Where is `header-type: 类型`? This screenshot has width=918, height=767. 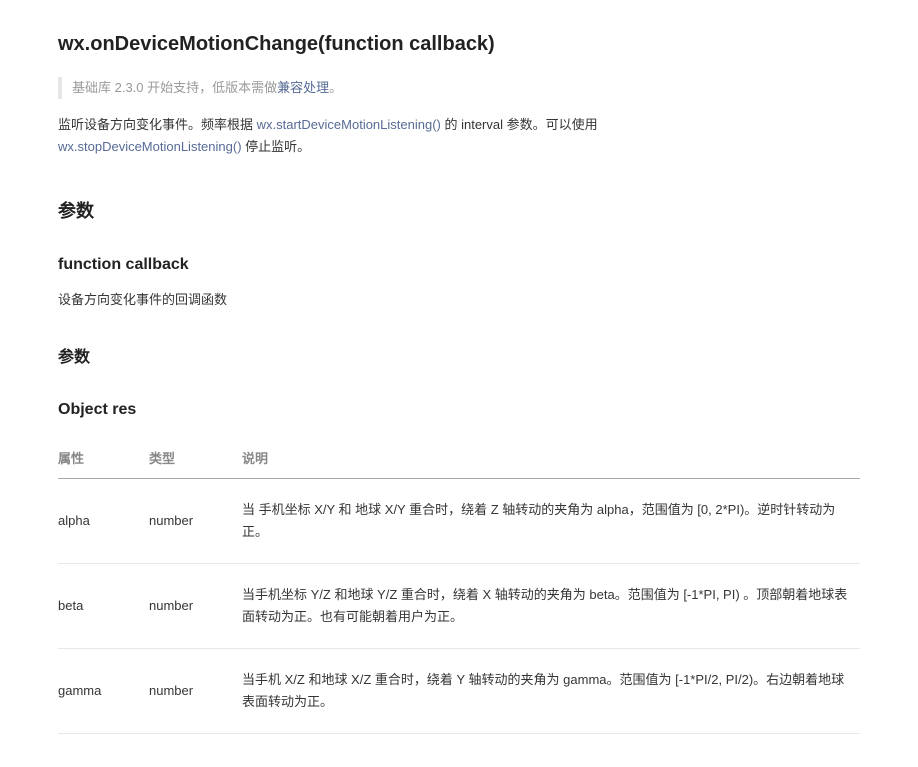
header-type: 类型 is located at coordinates (195, 458).